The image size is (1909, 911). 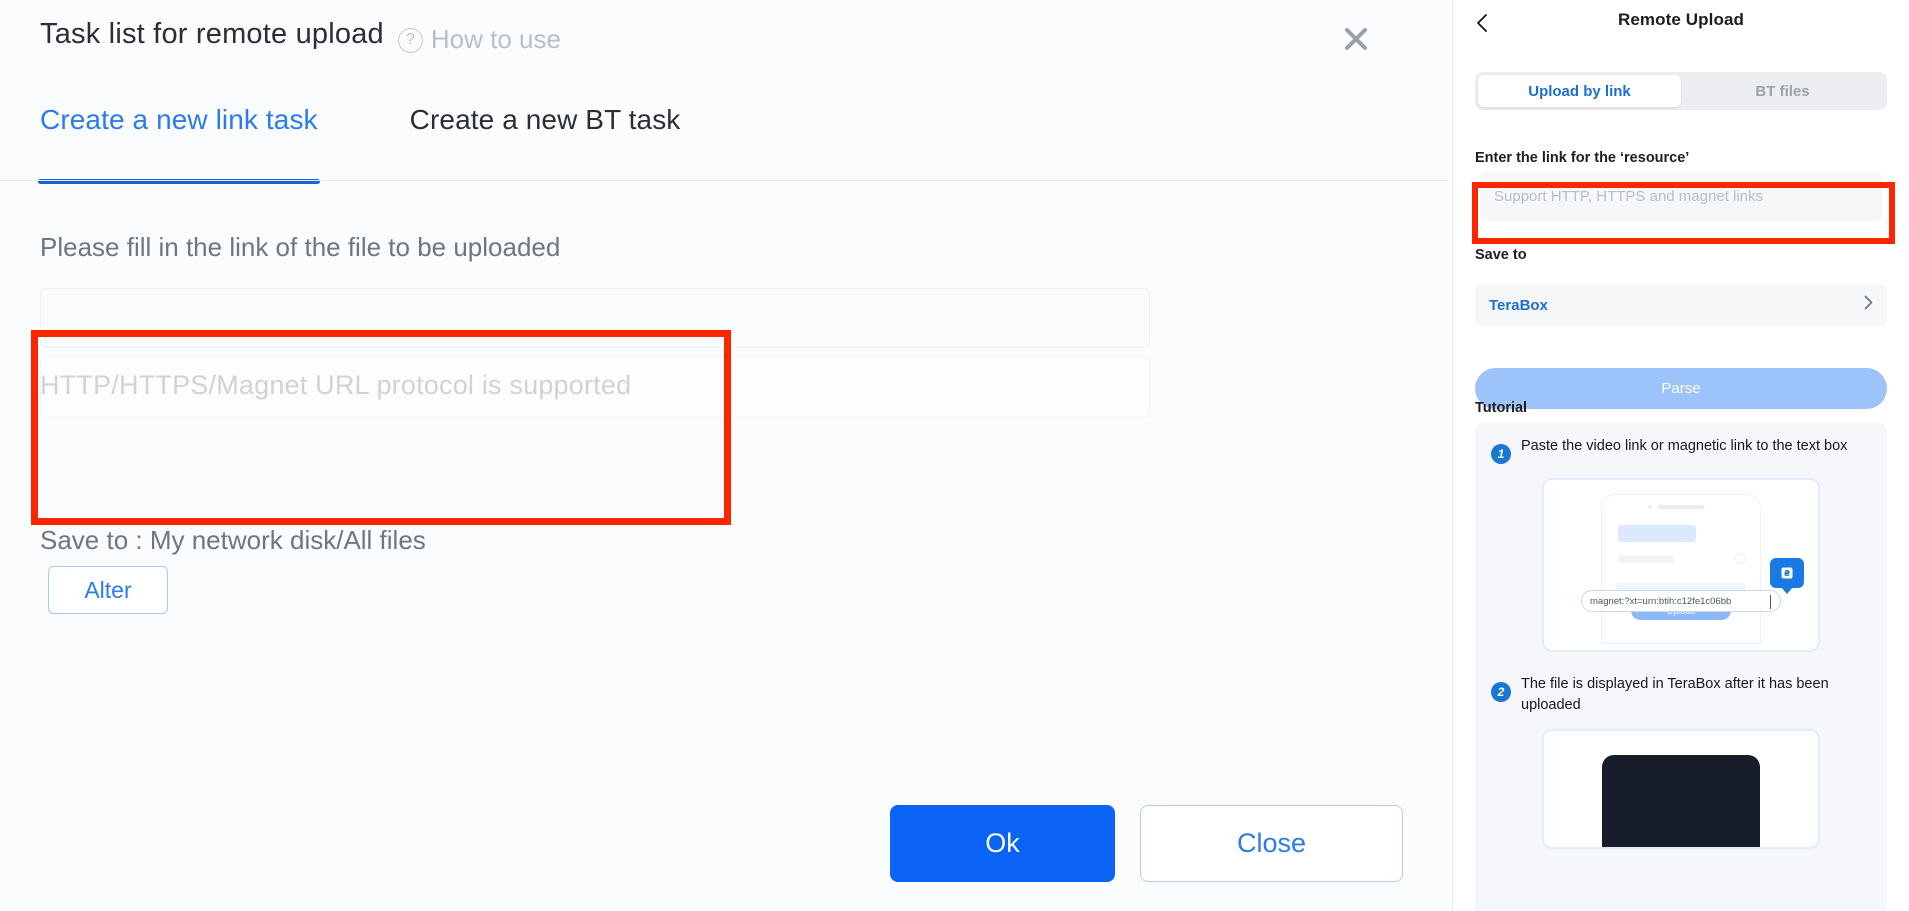 I want to click on tab-bt-files: BT files, so click(x=1782, y=91).